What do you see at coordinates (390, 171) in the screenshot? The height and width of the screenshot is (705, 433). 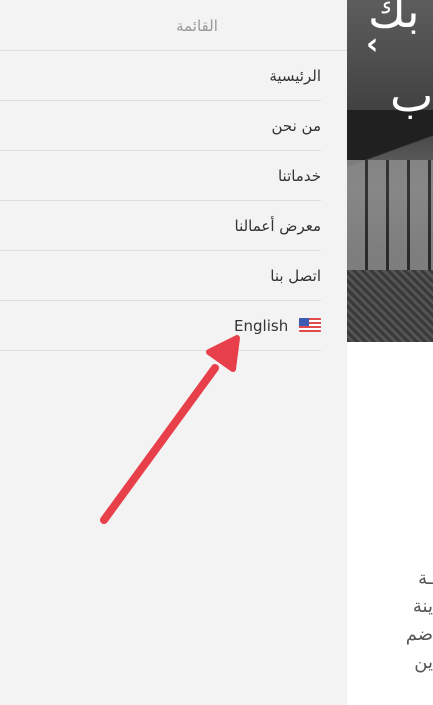 I see `hero-image` at bounding box center [390, 171].